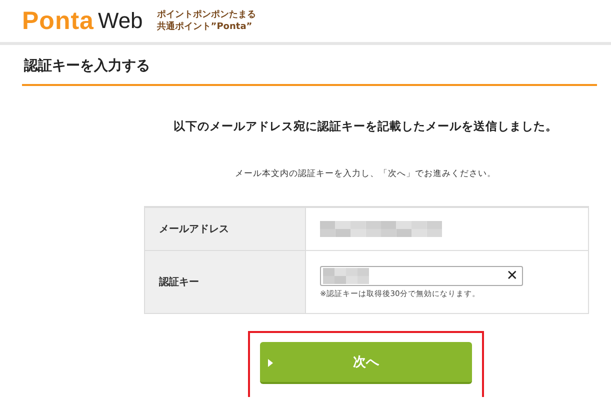 The width and height of the screenshot is (611, 408). Describe the element at coordinates (365, 126) in the screenshot. I see `heading: 以下のメールアドレス宛に認証キーを記載したメールを送信しました。` at that location.